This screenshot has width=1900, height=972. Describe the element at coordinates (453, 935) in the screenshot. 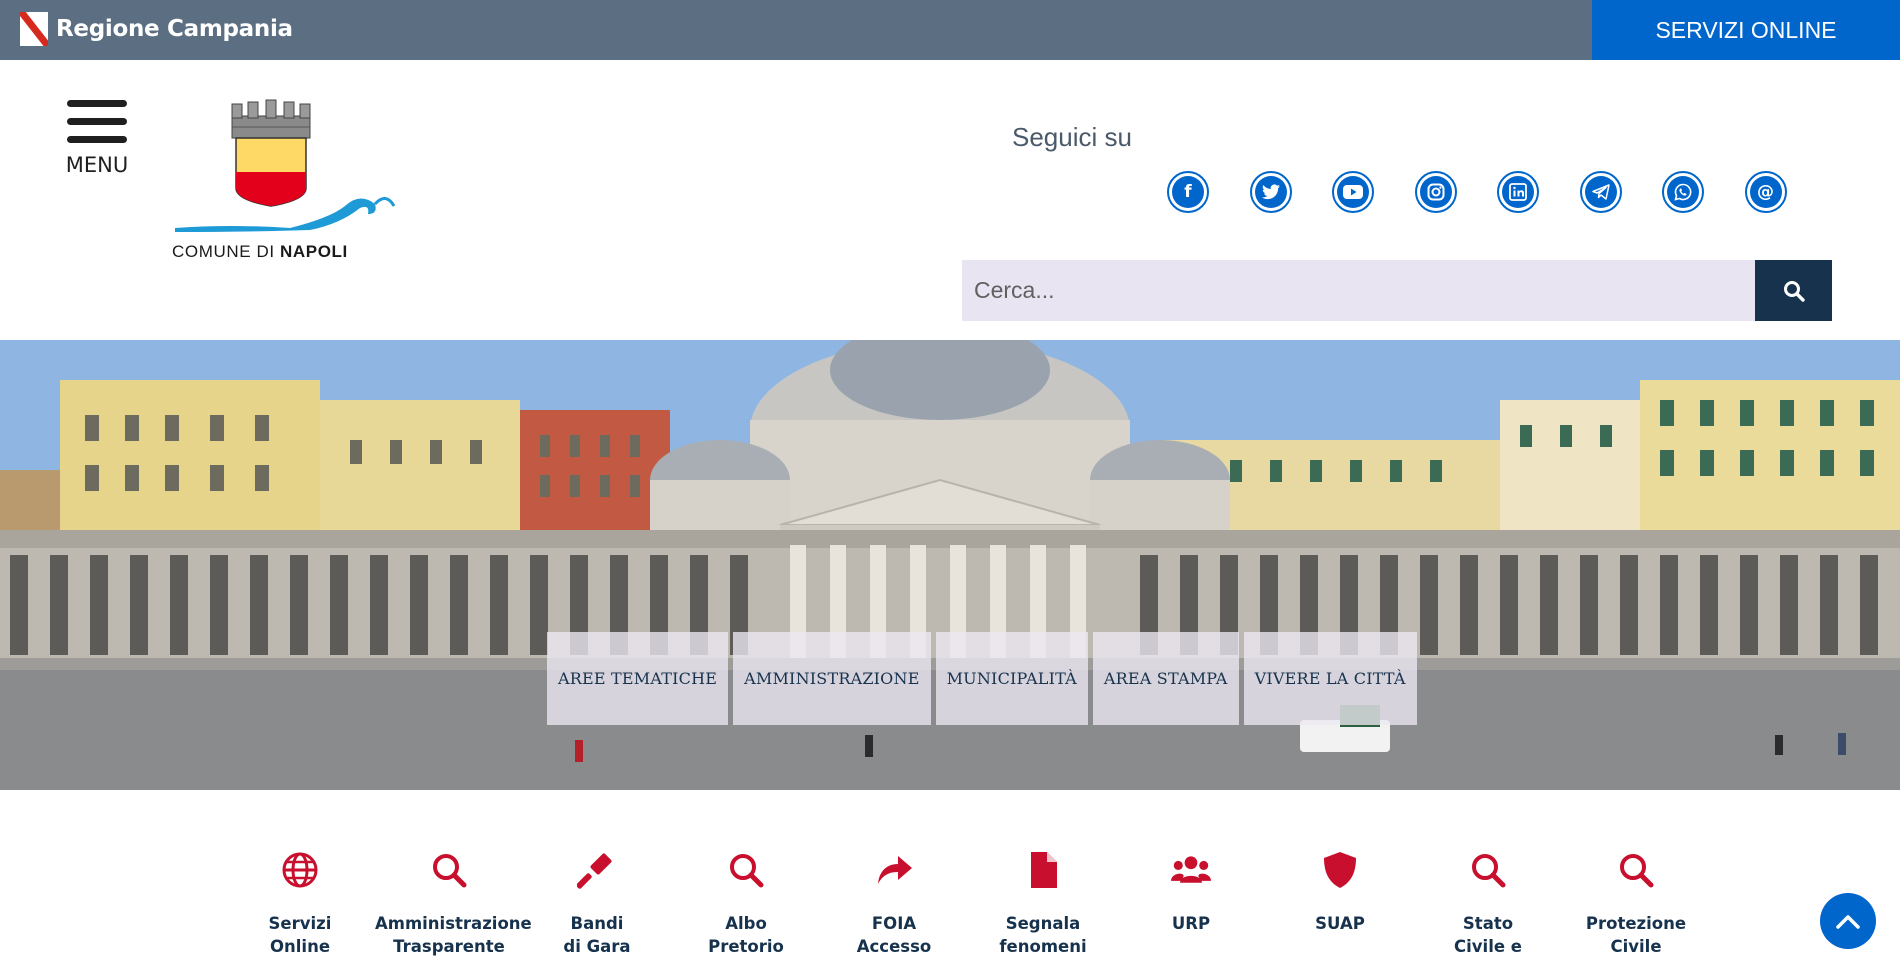

I see `quick-link-label: Amministrazione Trasparente` at that location.